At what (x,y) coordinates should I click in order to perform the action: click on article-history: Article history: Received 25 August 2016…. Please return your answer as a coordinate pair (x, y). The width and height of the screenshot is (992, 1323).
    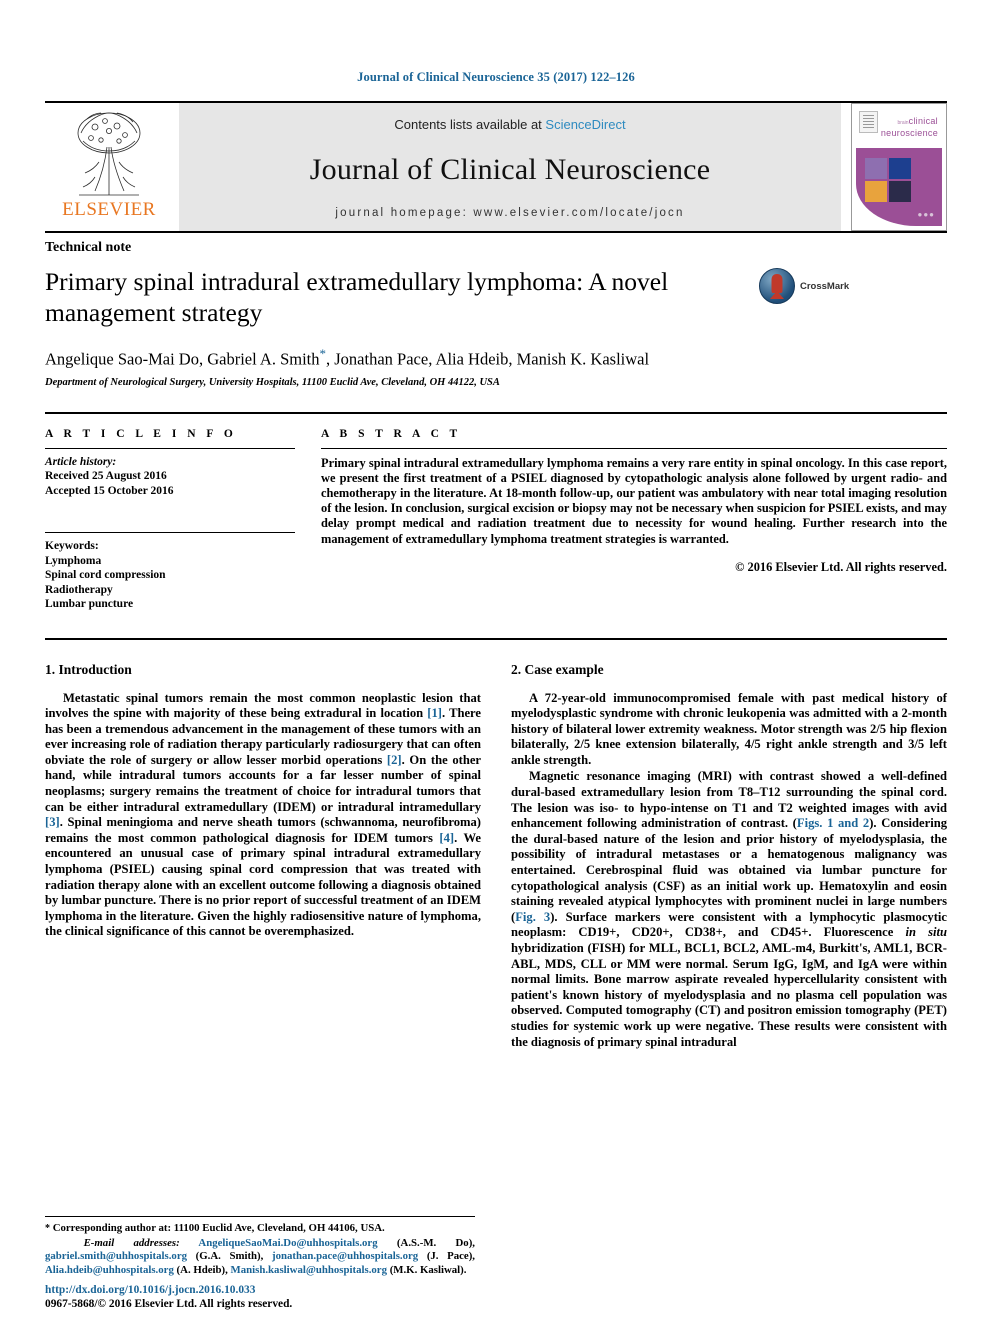
    Looking at the image, I should click on (170, 474).